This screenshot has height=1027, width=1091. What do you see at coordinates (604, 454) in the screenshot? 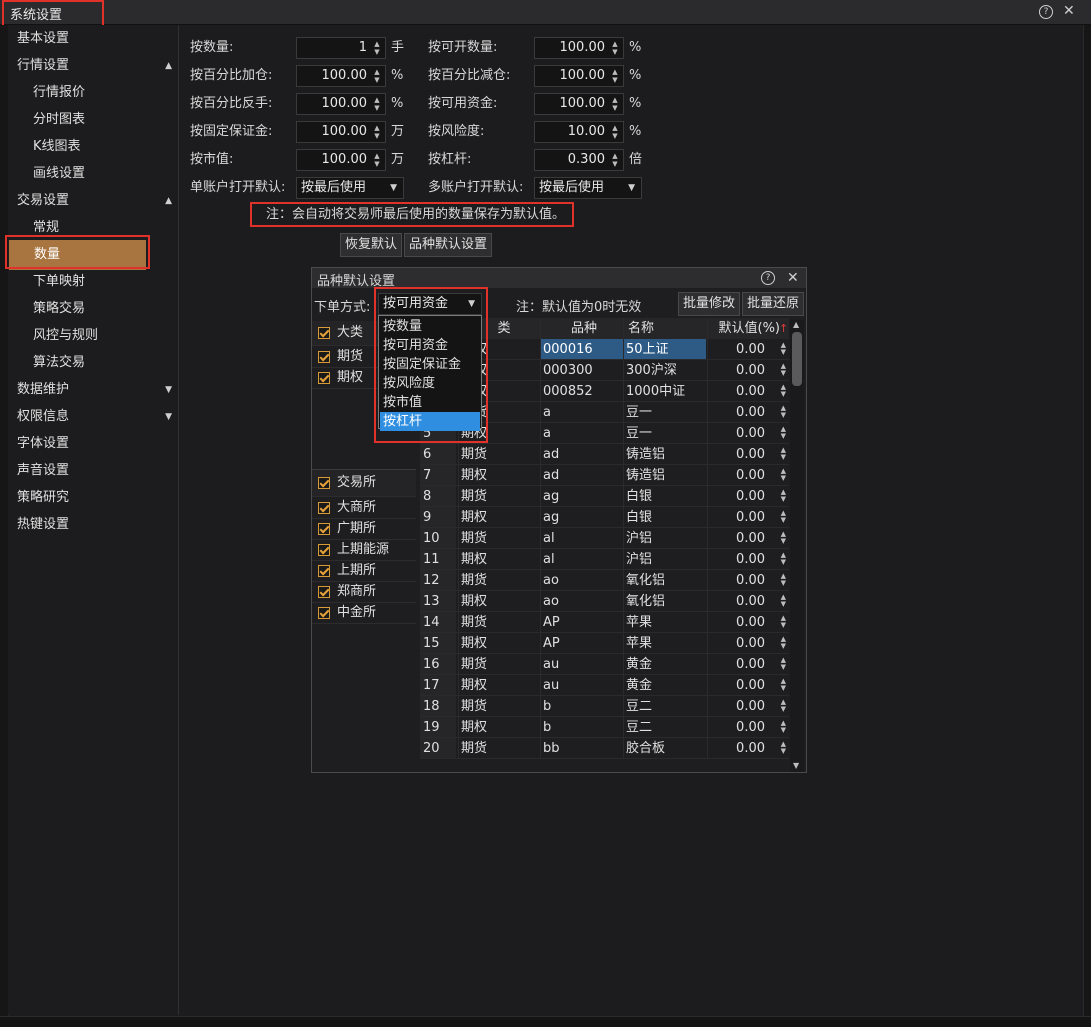
I see `table-row: 6 期货 ad 铸造铝 0.00 ▲ ▼` at bounding box center [604, 454].